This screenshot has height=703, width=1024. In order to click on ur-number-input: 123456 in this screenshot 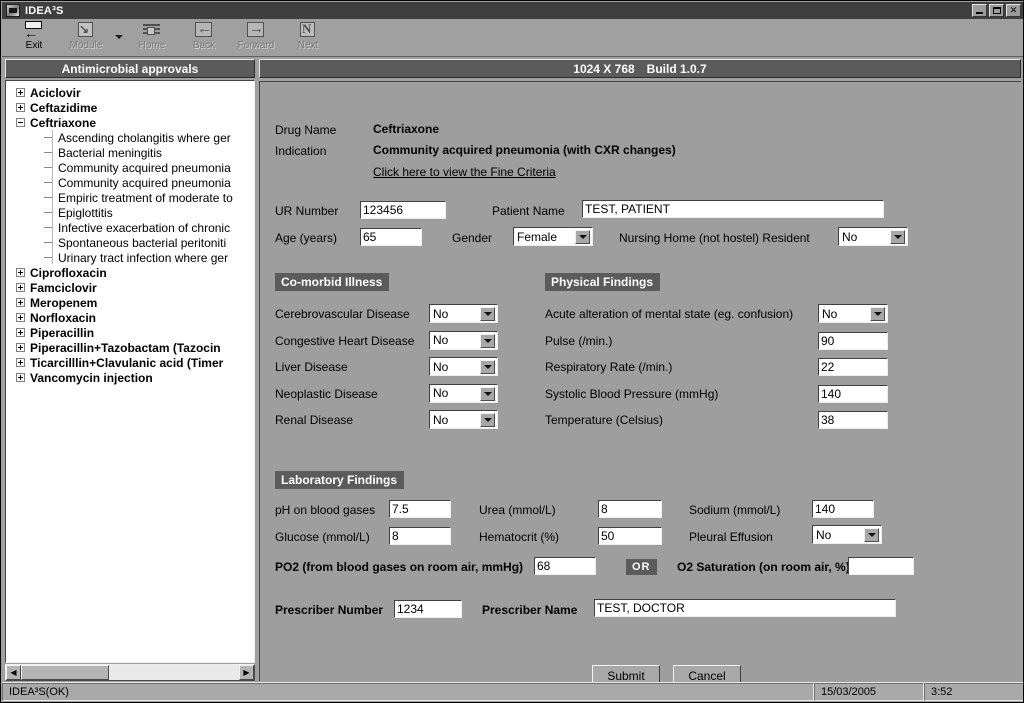, I will do `click(403, 210)`.